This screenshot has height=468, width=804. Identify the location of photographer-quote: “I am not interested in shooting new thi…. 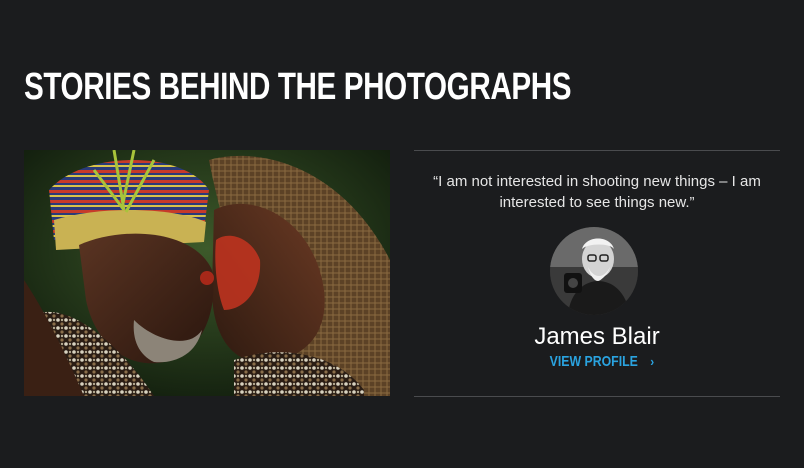
(597, 192).